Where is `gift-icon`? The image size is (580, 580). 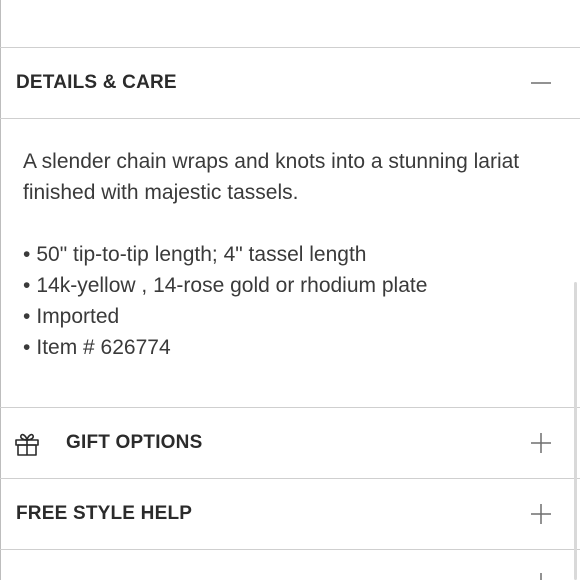
gift-icon is located at coordinates (27, 444).